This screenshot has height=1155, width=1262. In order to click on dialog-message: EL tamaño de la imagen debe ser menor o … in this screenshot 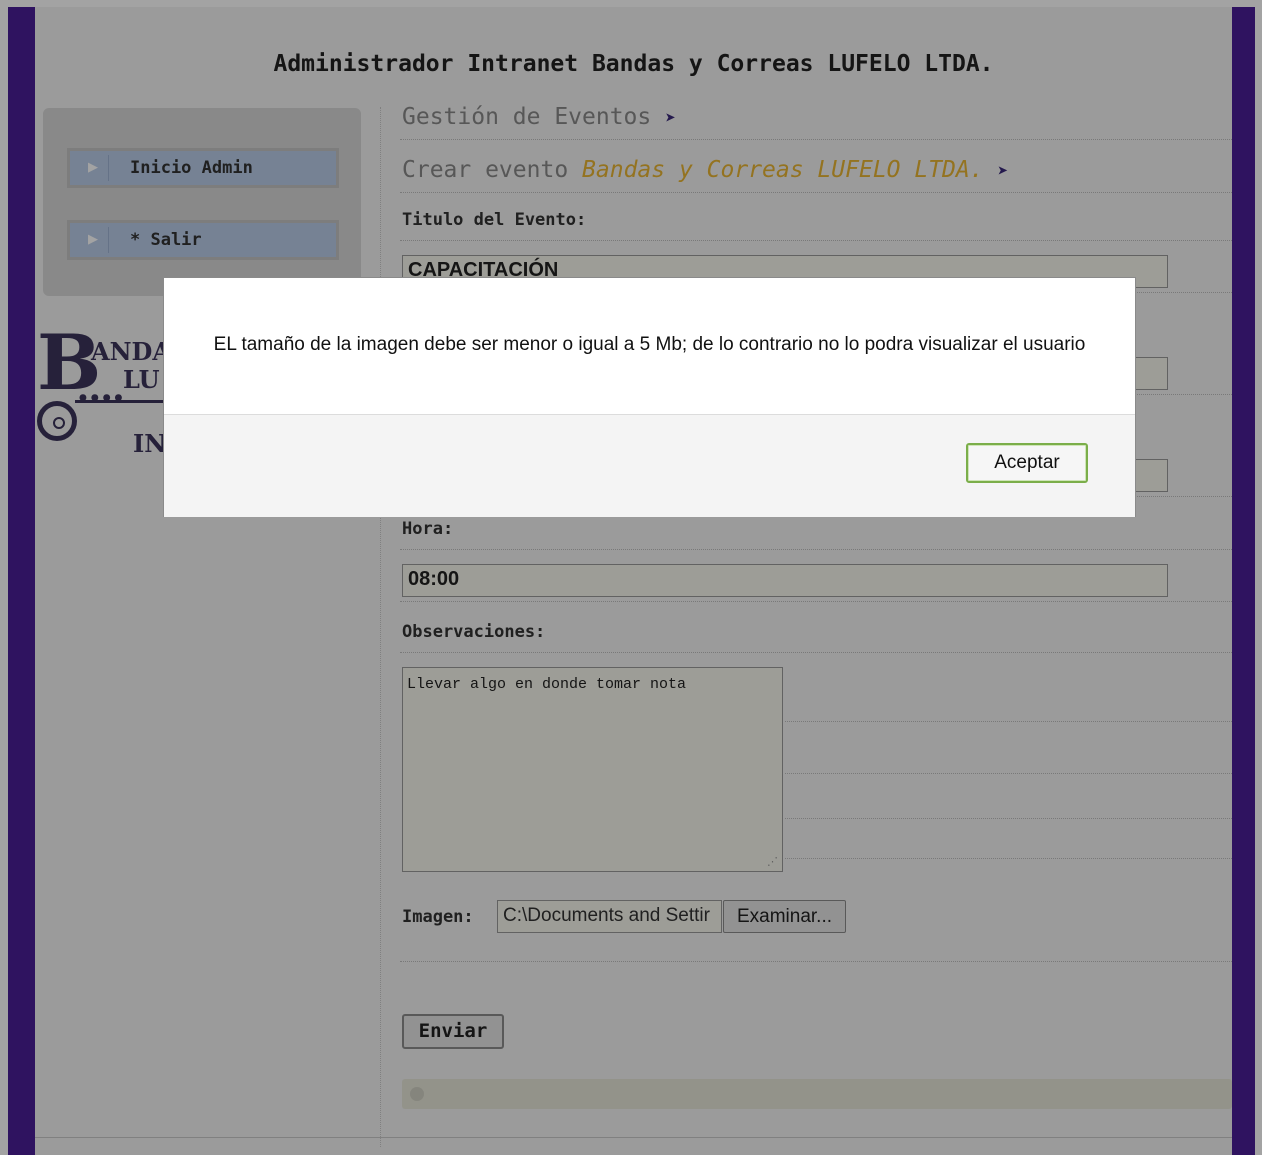, I will do `click(649, 344)`.